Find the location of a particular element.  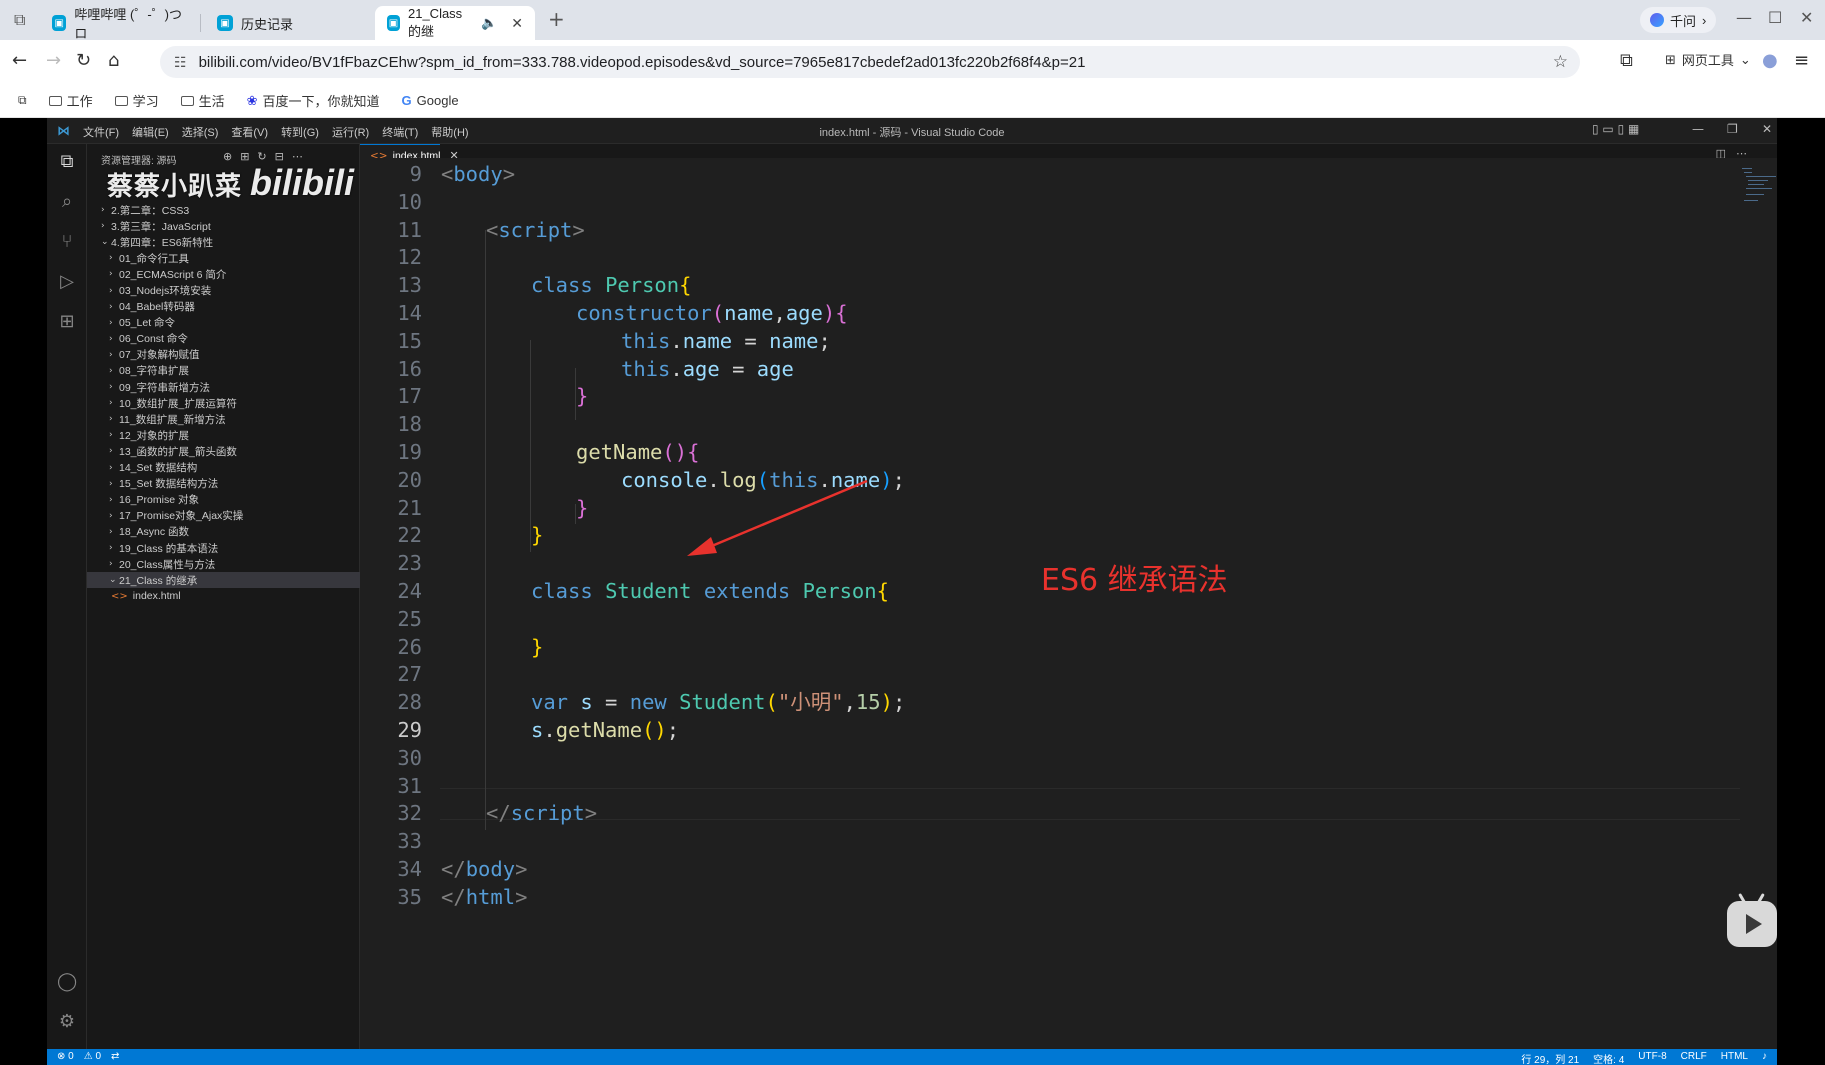

tab-label: 哔哩哔哩 (゜-゜)つロ is located at coordinates (128, 24).